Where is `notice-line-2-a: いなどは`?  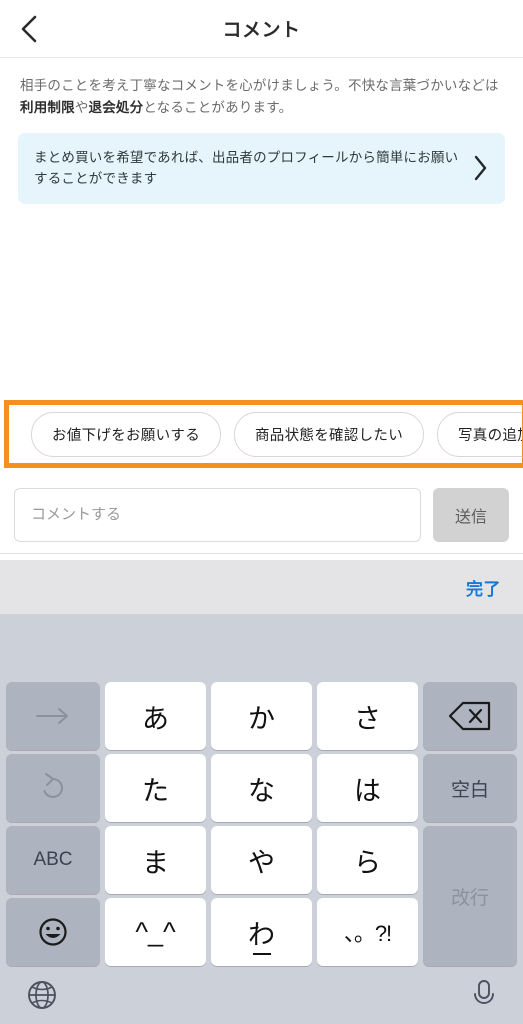
notice-line-2-a: いなどは is located at coordinates (471, 85).